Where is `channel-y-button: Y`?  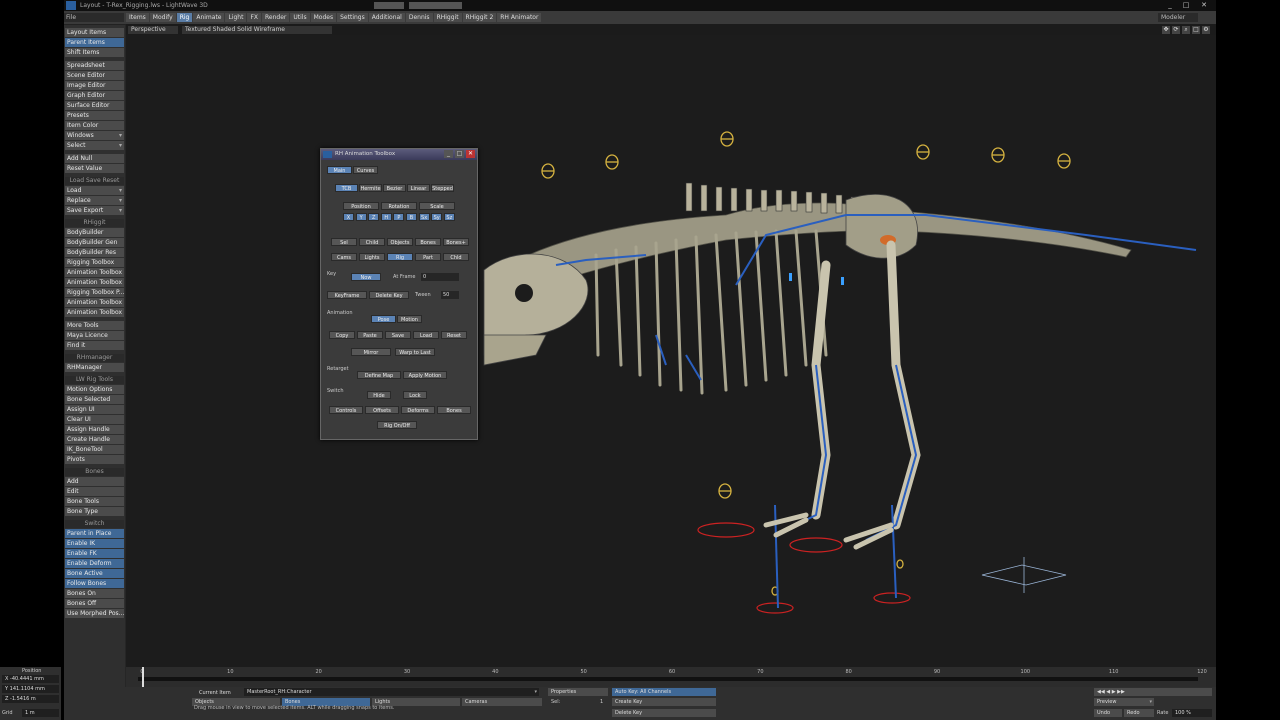
channel-y-button: Y is located at coordinates (361, 217).